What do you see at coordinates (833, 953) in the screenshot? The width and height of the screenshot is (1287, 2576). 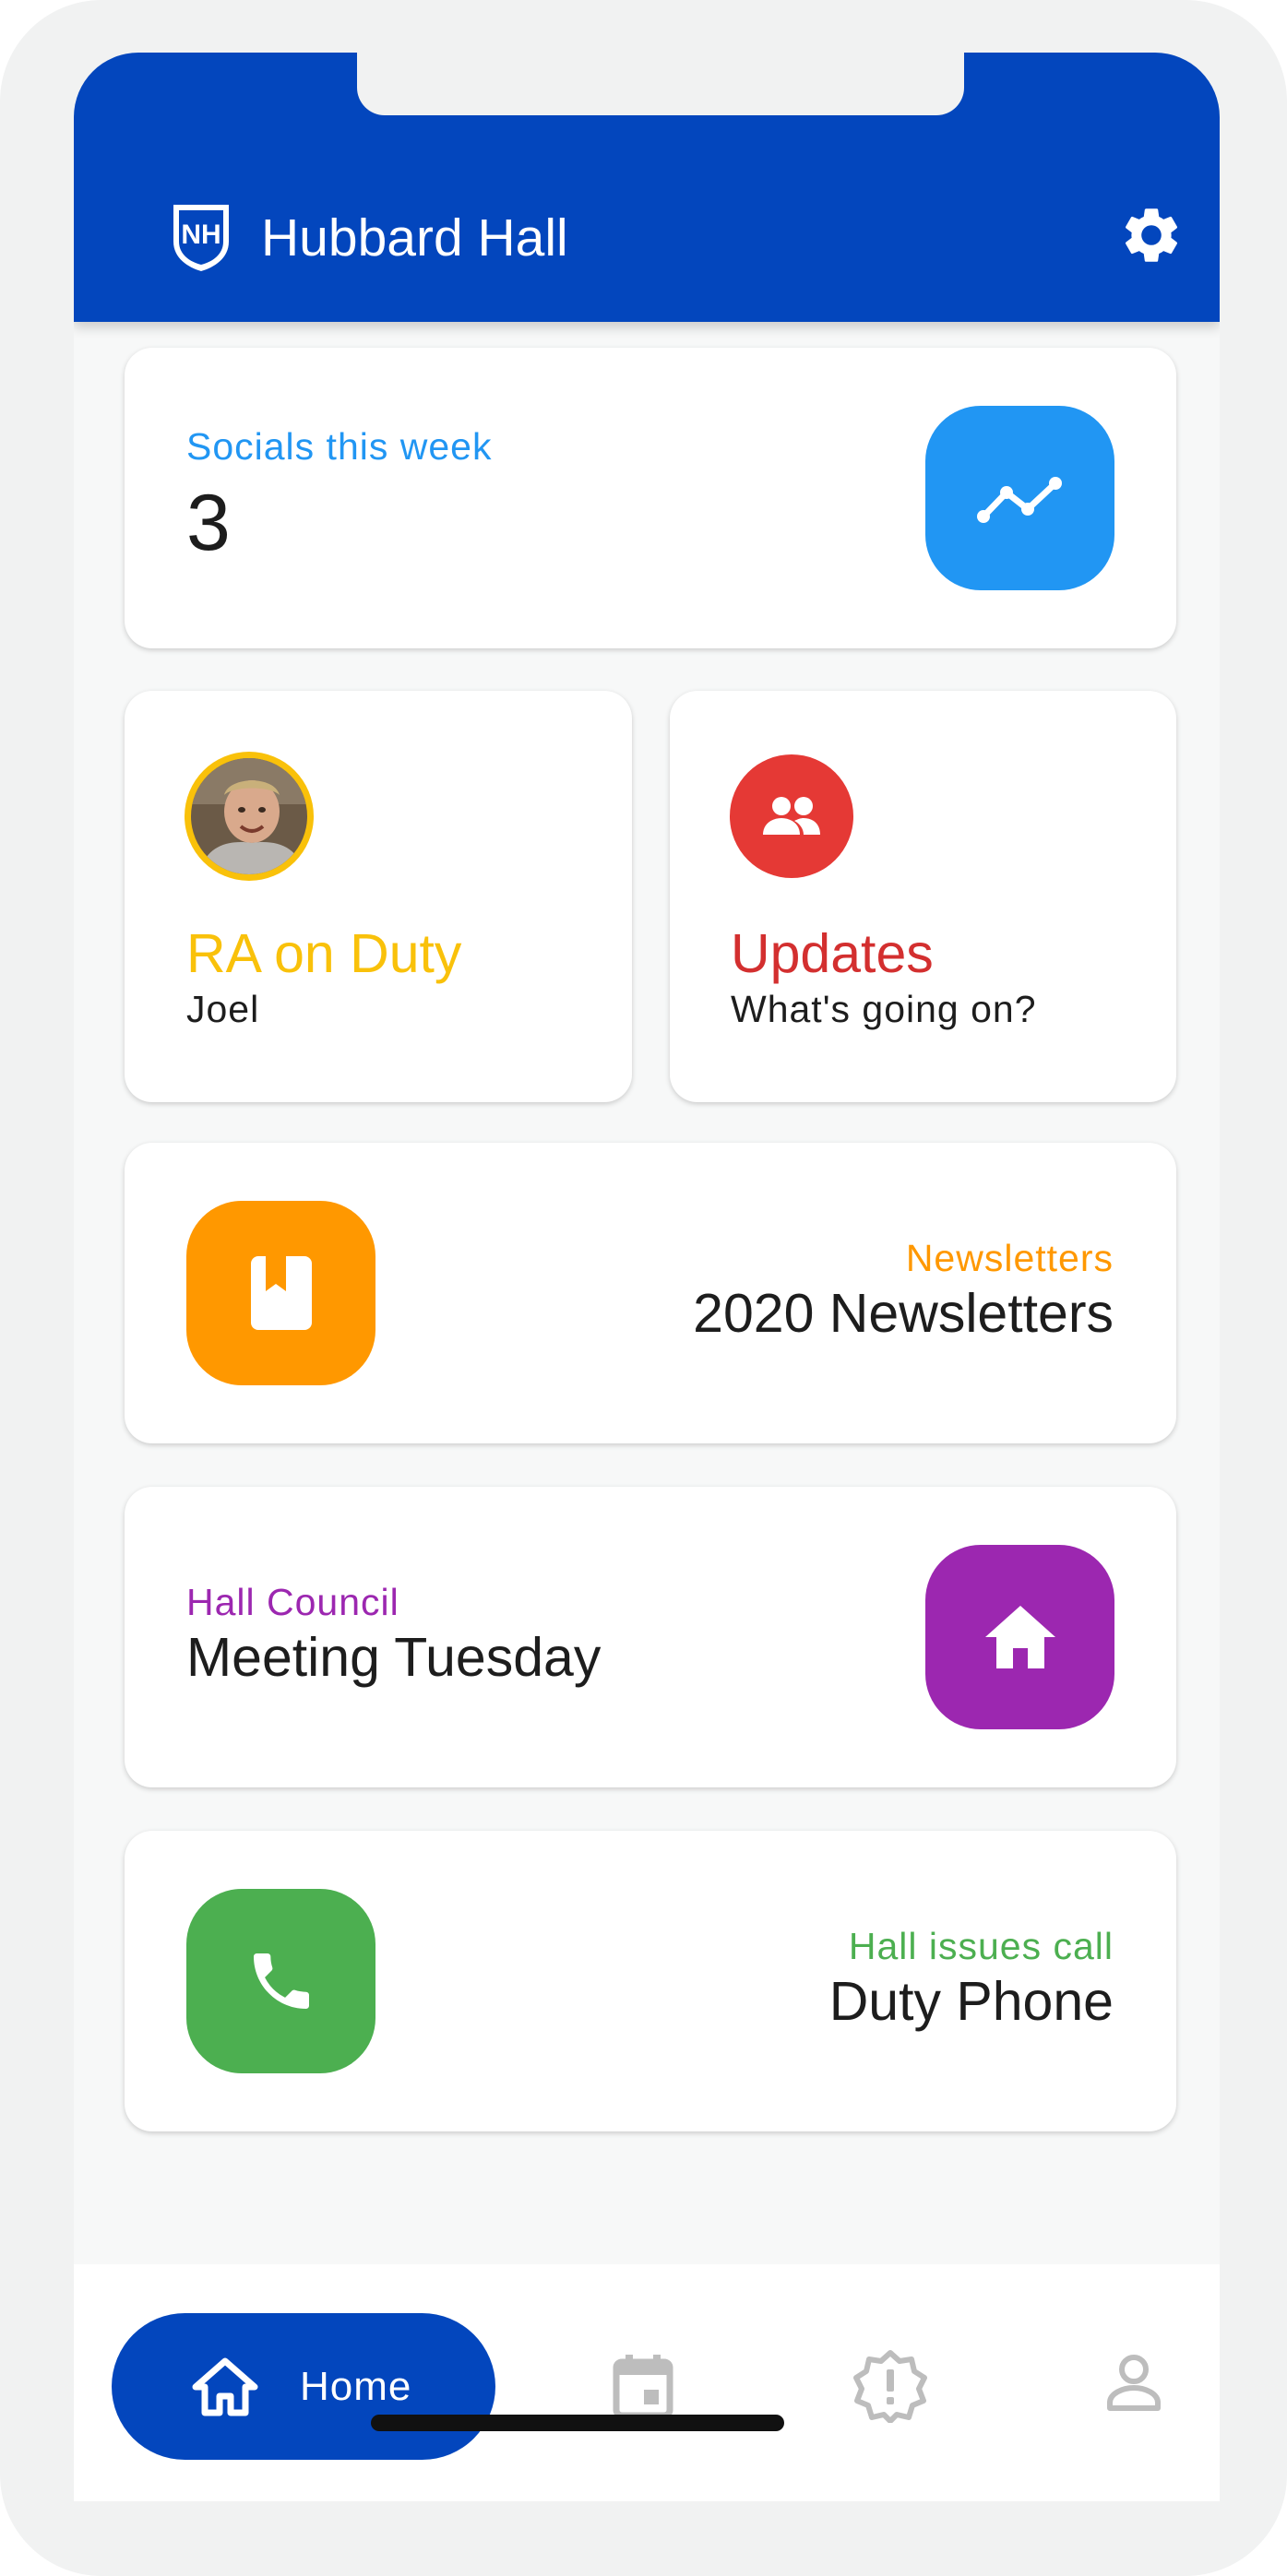 I see `updates-title: Updates` at bounding box center [833, 953].